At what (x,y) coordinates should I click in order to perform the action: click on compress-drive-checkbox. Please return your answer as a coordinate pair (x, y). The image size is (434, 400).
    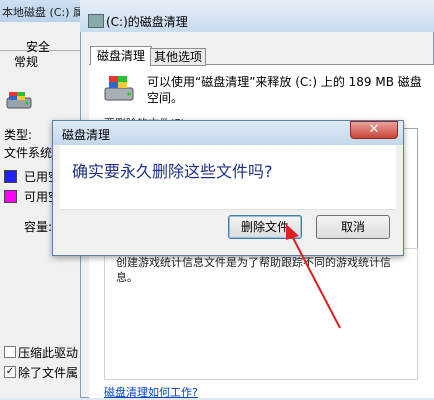
    Looking at the image, I should click on (10, 352).